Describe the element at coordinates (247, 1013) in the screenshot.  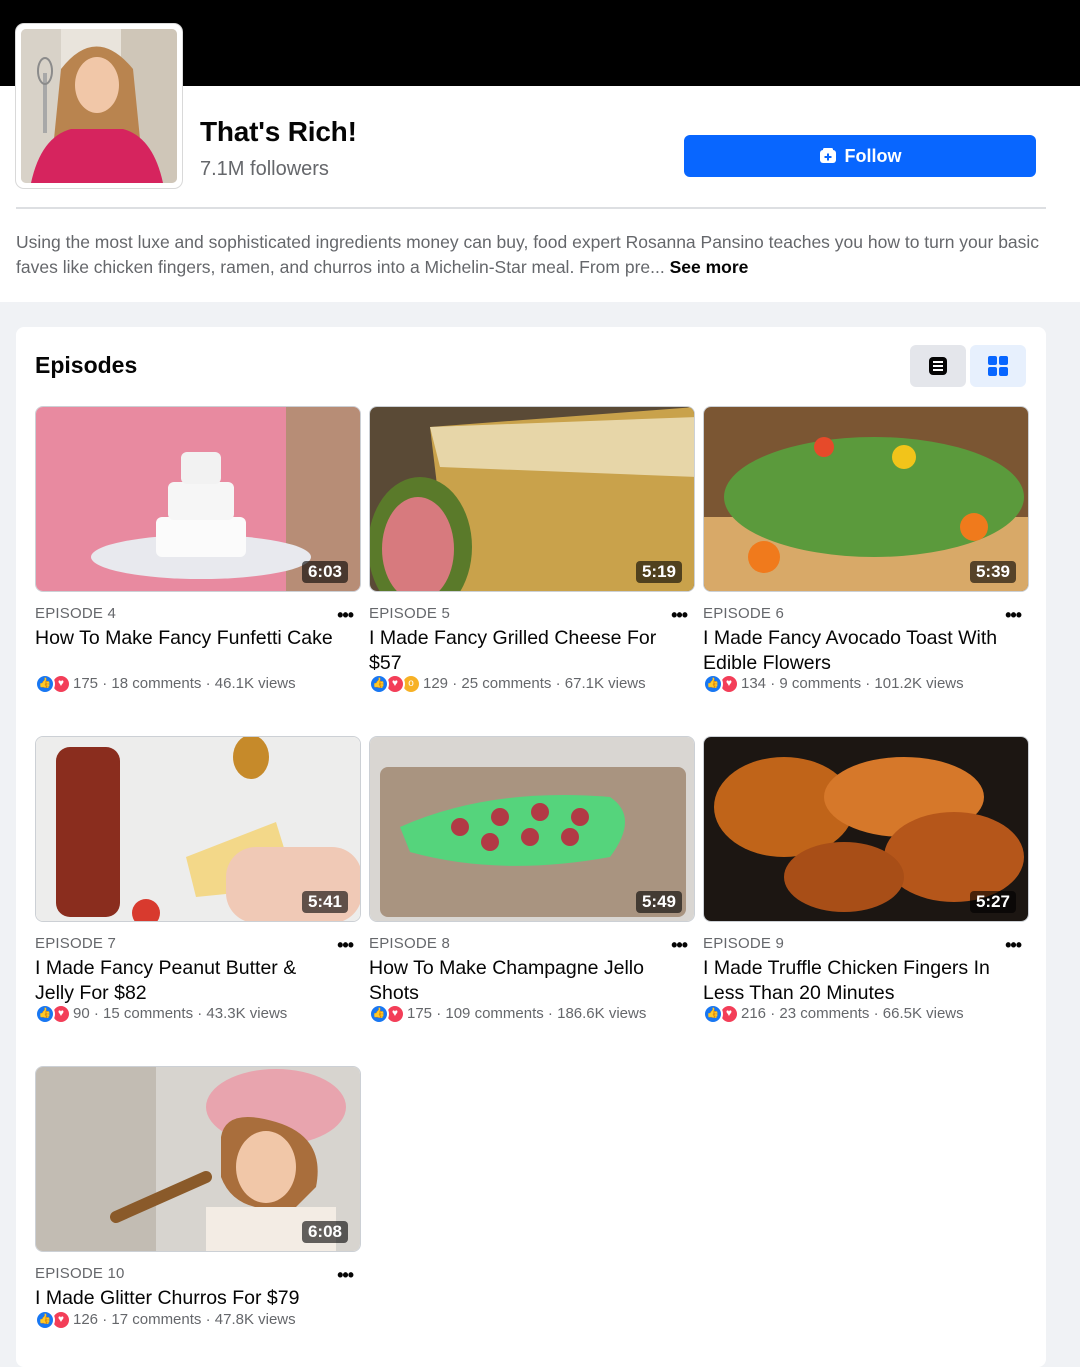
I see `view-count: 43.3K views` at that location.